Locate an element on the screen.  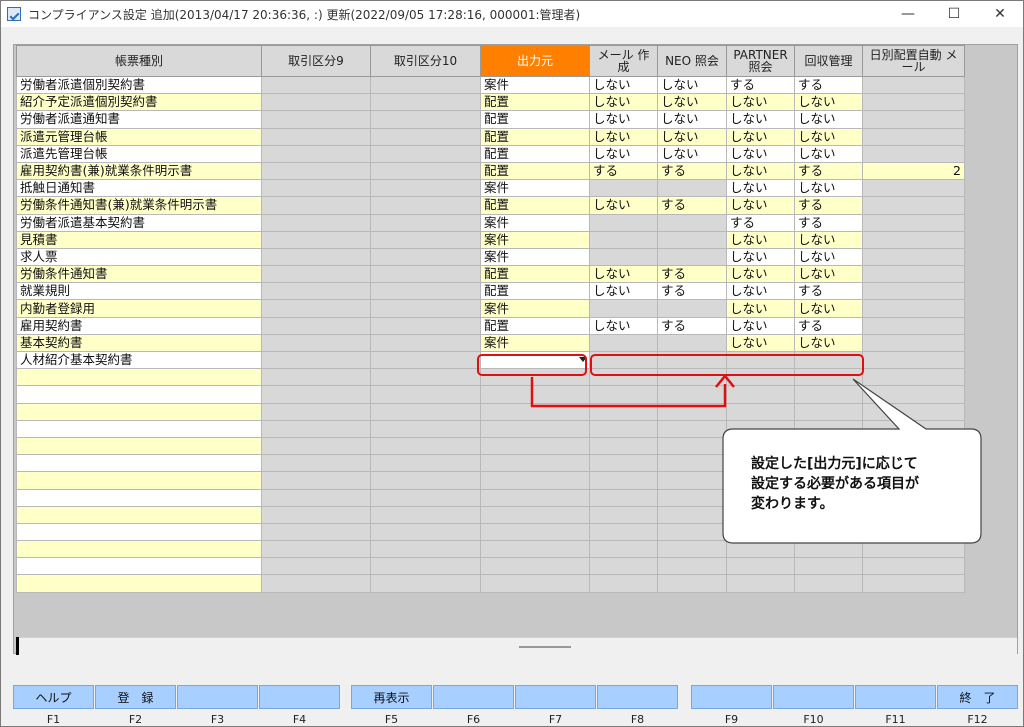
fkey-label: F7 is located at coordinates (555, 719).